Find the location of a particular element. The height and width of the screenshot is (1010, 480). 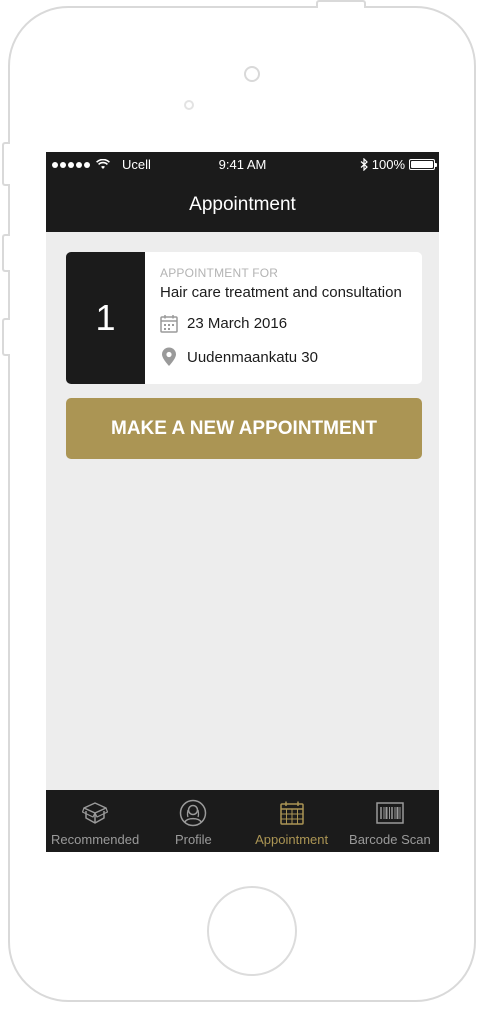

appointment-date: 23 March 2016 is located at coordinates (237, 323).